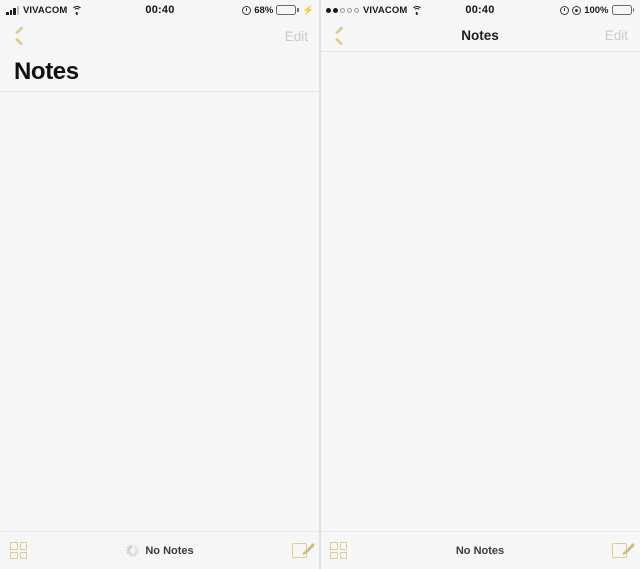  I want to click on left-status-left-group: VIVACOM, so click(44, 10).